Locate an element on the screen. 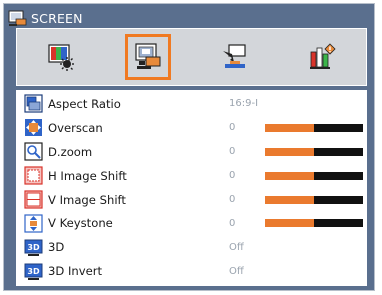 The height and width of the screenshot is (295, 382). setting-label: D.zoom is located at coordinates (70, 151).